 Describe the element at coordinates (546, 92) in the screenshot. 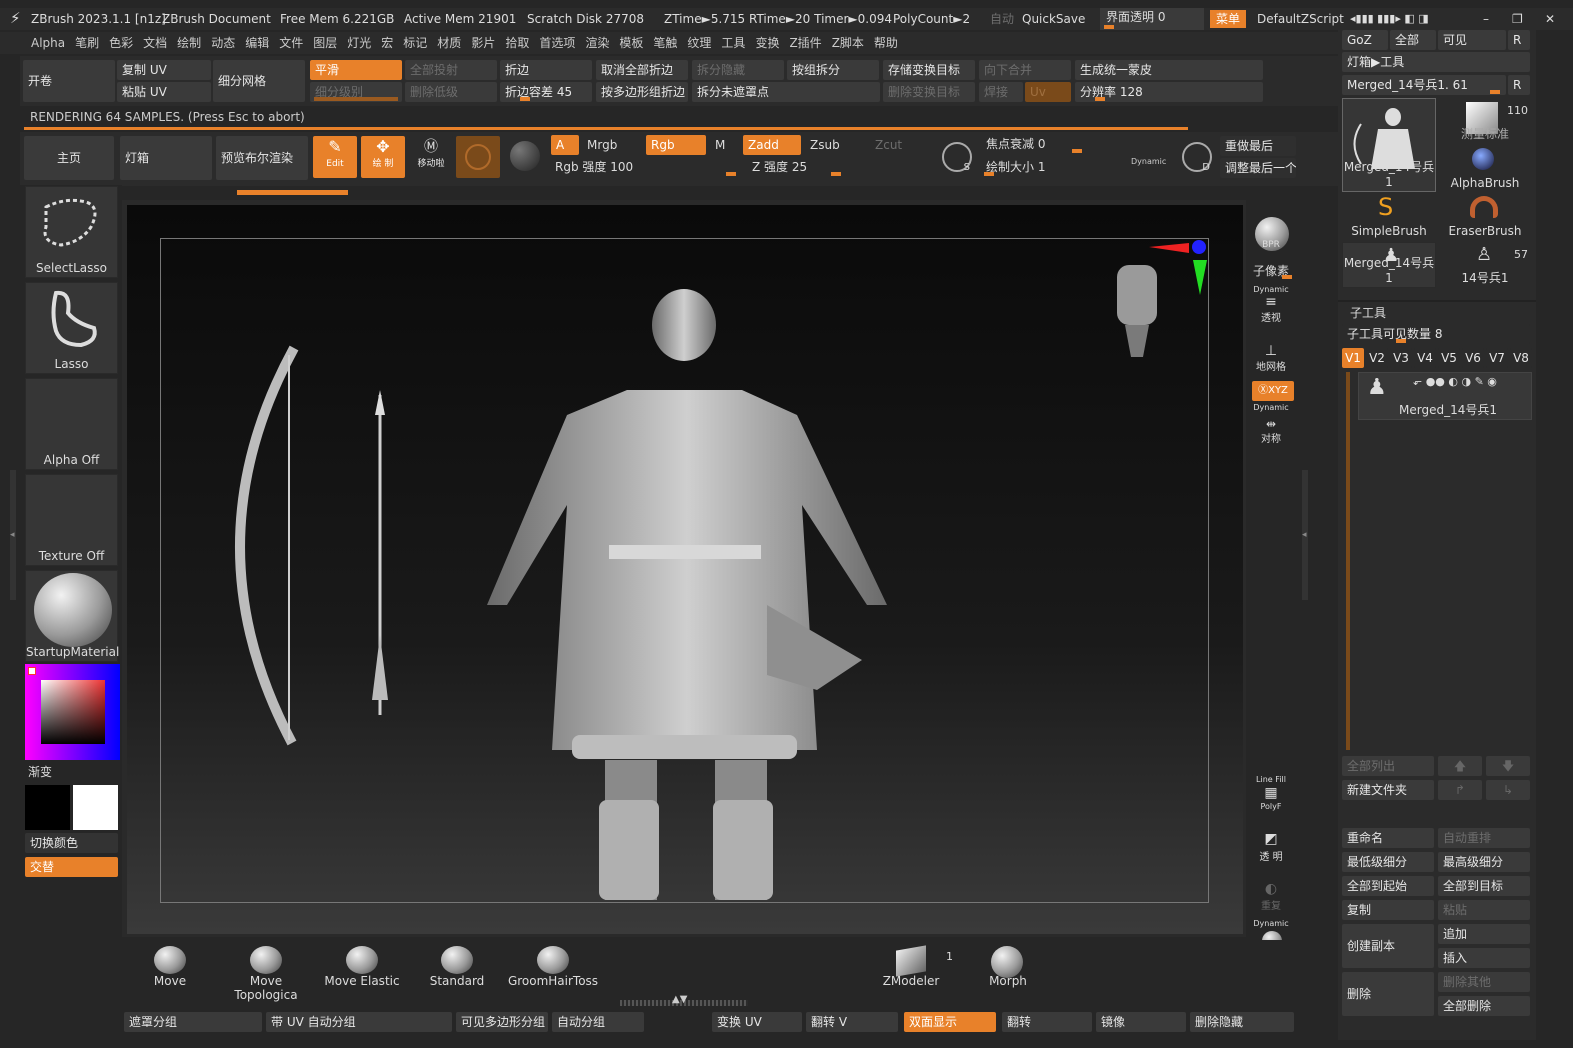

I see `crease-tolerance-slider: 折边容差 45` at that location.